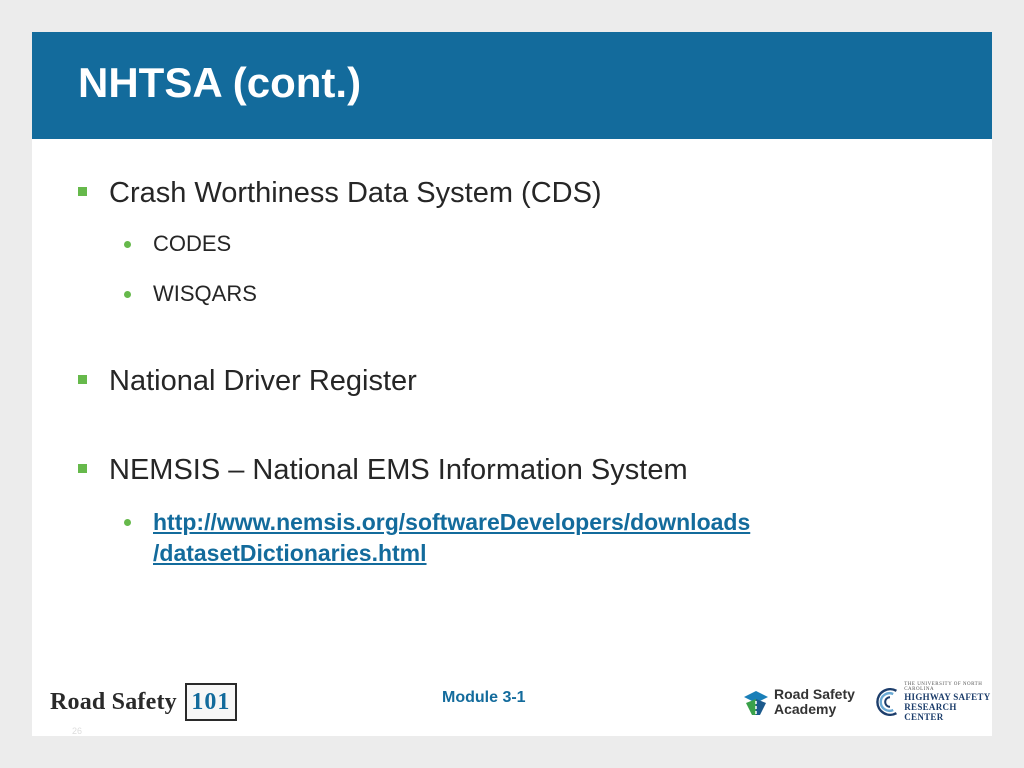 Image resolution: width=1024 pixels, height=768 pixels. Describe the element at coordinates (512, 85) in the screenshot. I see `title-bar: NHTSA (cont.)` at that location.